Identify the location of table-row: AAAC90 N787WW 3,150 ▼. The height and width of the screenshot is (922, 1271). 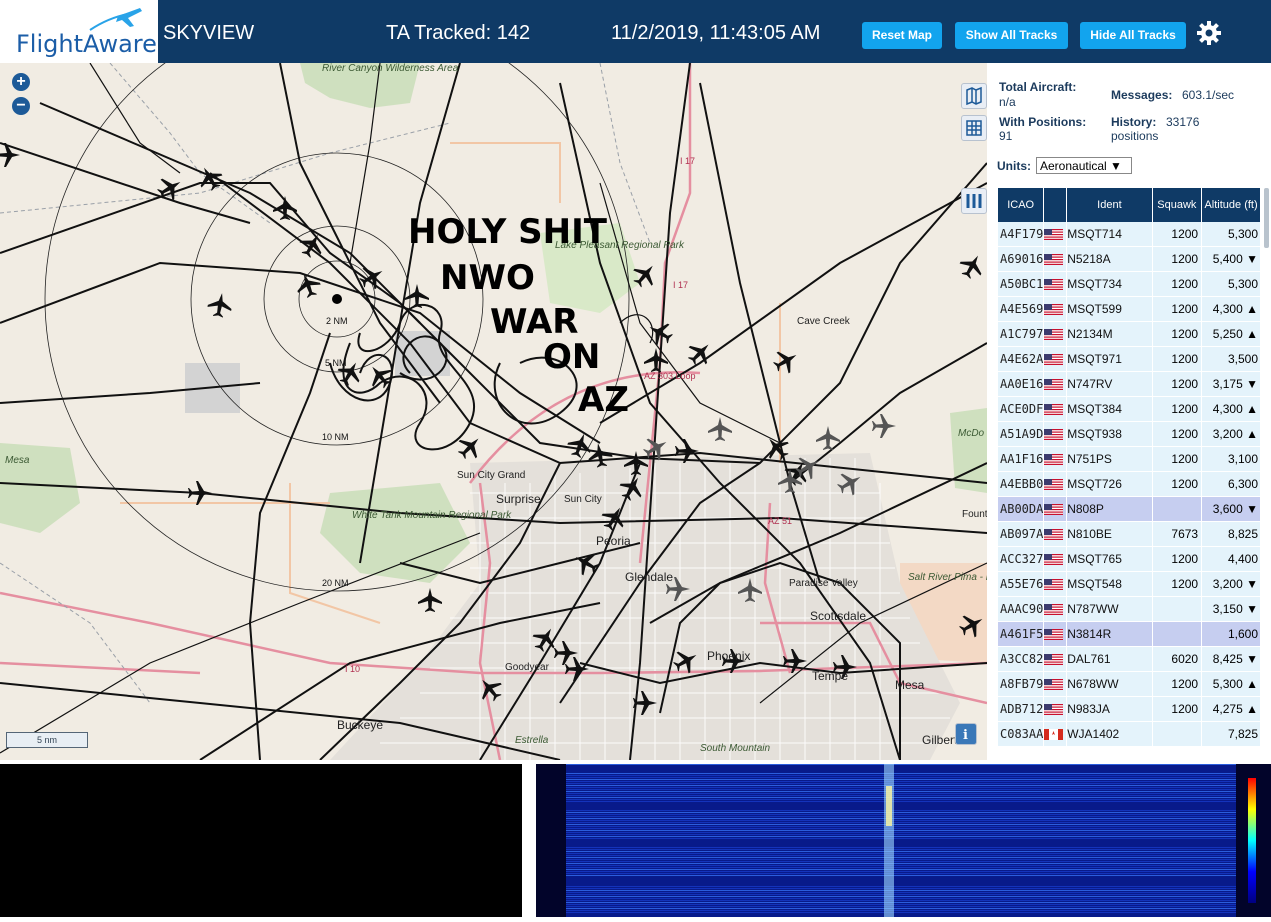
(1129, 609).